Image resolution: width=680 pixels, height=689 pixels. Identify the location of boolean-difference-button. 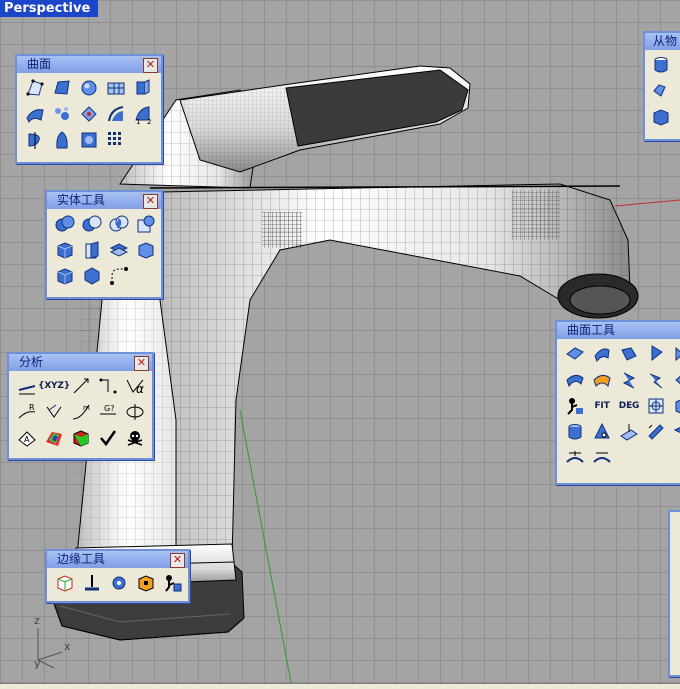
(92, 224).